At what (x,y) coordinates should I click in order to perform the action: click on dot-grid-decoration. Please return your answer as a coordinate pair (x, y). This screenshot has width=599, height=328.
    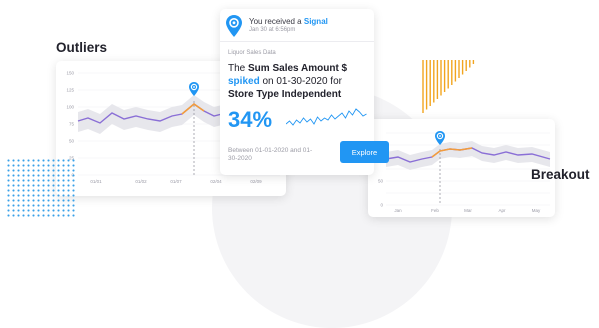
    Looking at the image, I should click on (41, 188).